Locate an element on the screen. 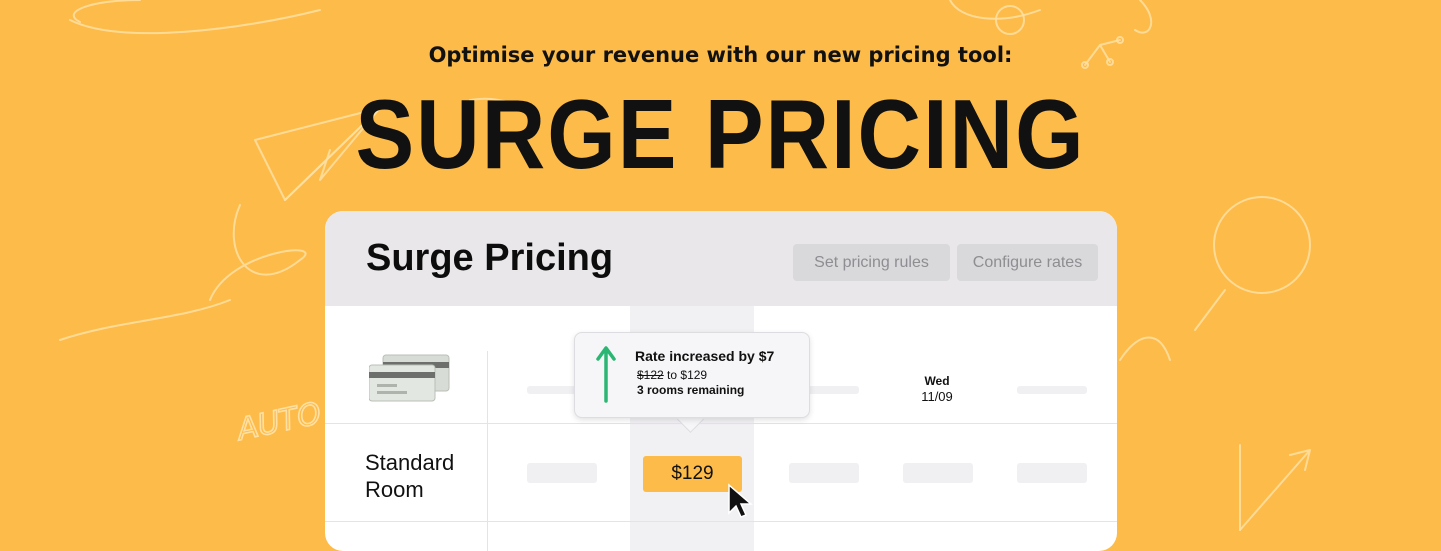  room-name: Standard Room is located at coordinates (410, 476).